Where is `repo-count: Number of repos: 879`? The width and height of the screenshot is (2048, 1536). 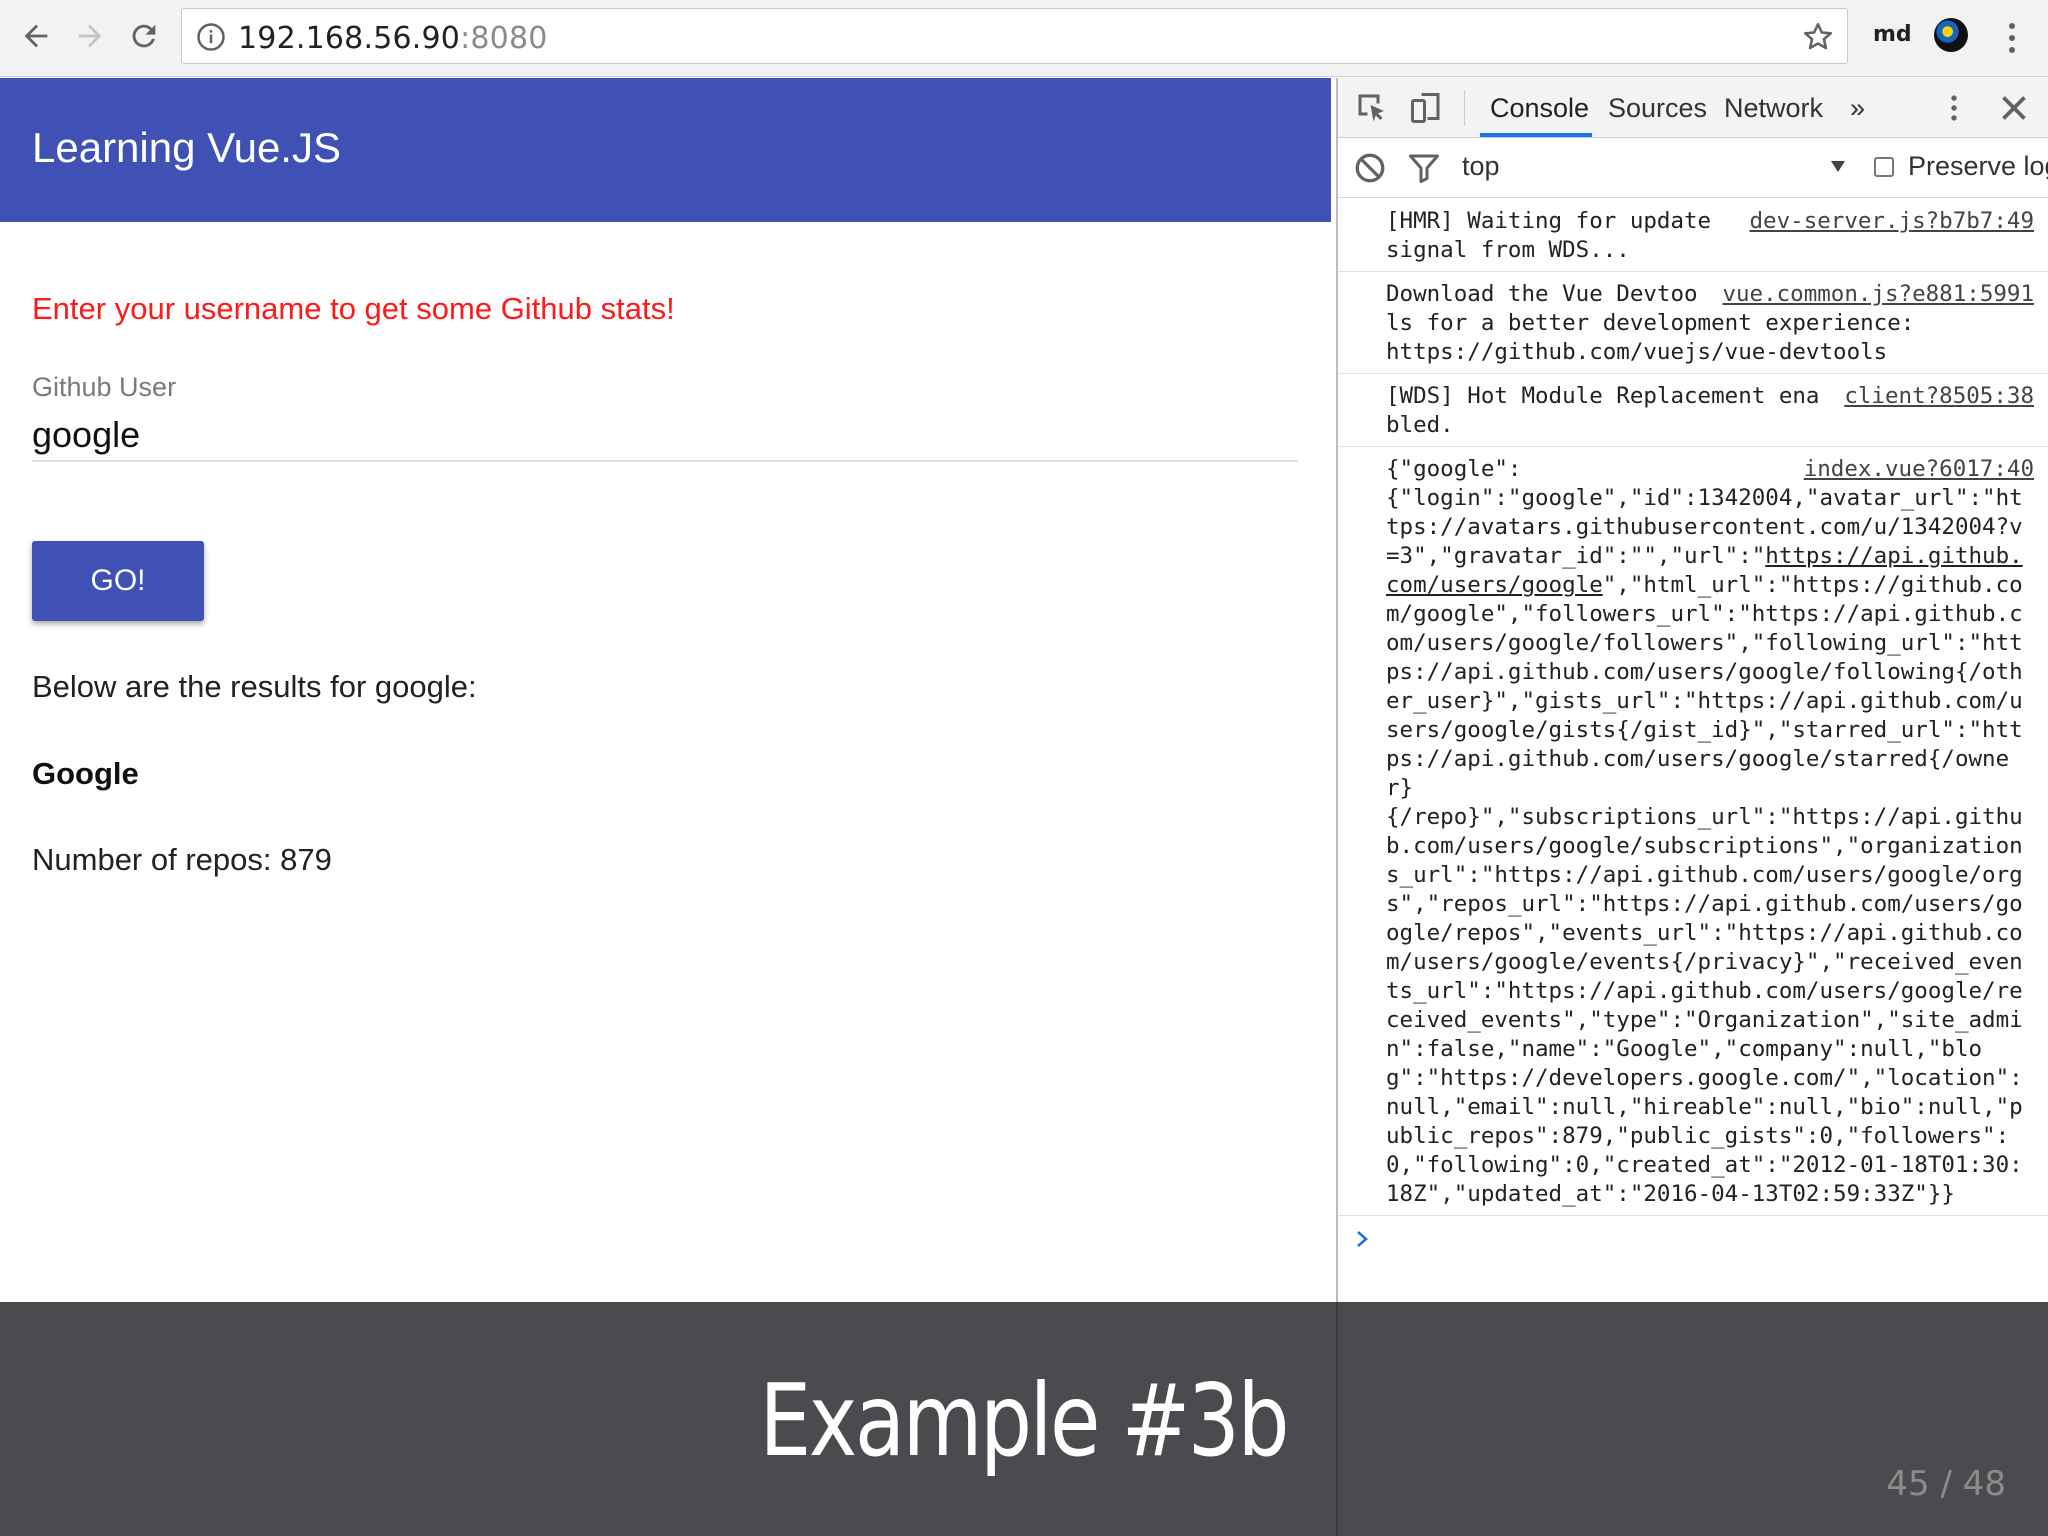 repo-count: Number of repos: 879 is located at coordinates (182, 859).